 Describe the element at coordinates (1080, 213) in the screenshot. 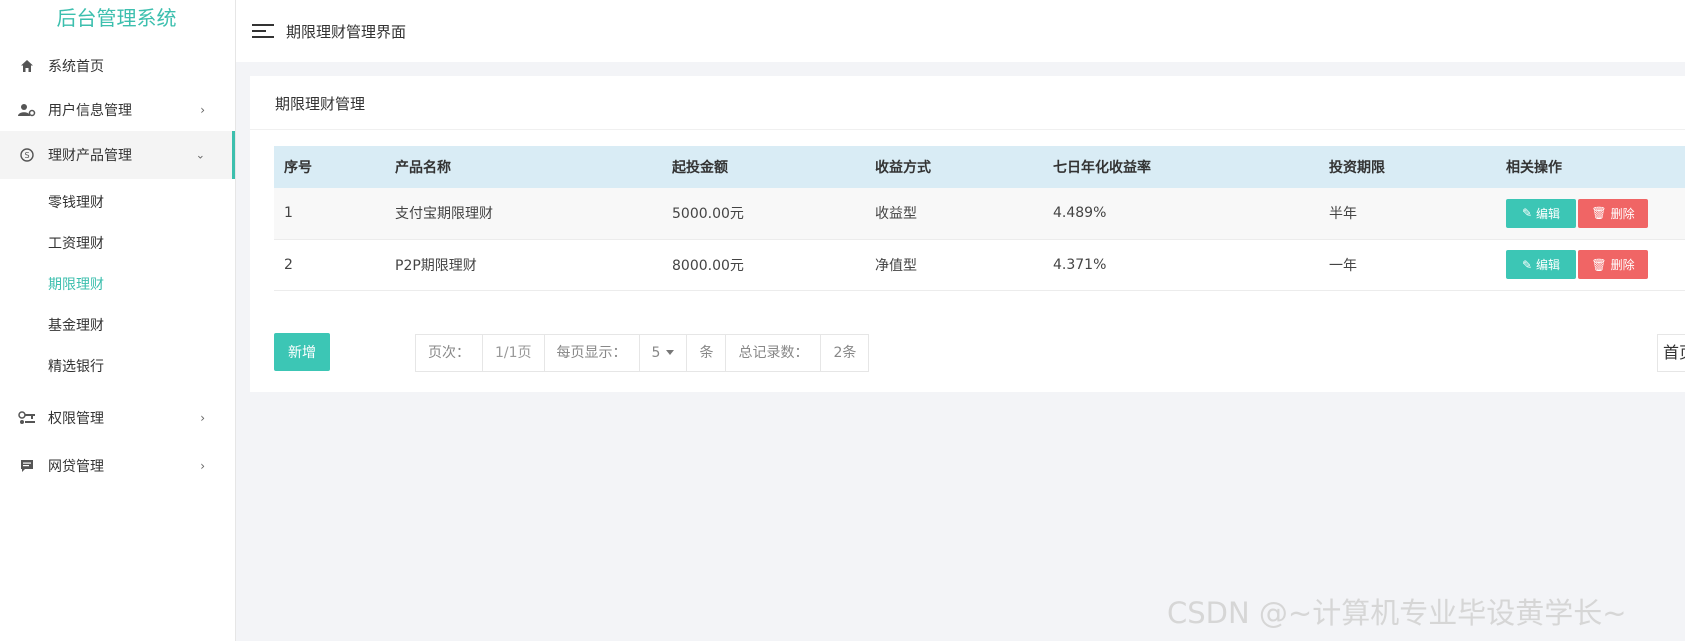

I see `cell-rate: 4.489%` at that location.